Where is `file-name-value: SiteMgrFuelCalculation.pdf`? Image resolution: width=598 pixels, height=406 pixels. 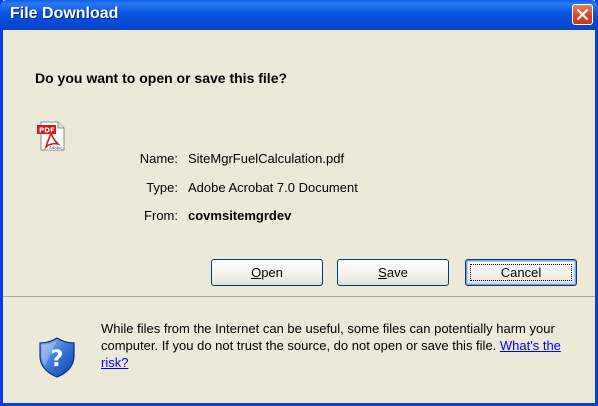
file-name-value: SiteMgrFuelCalculation.pdf is located at coordinates (266, 158).